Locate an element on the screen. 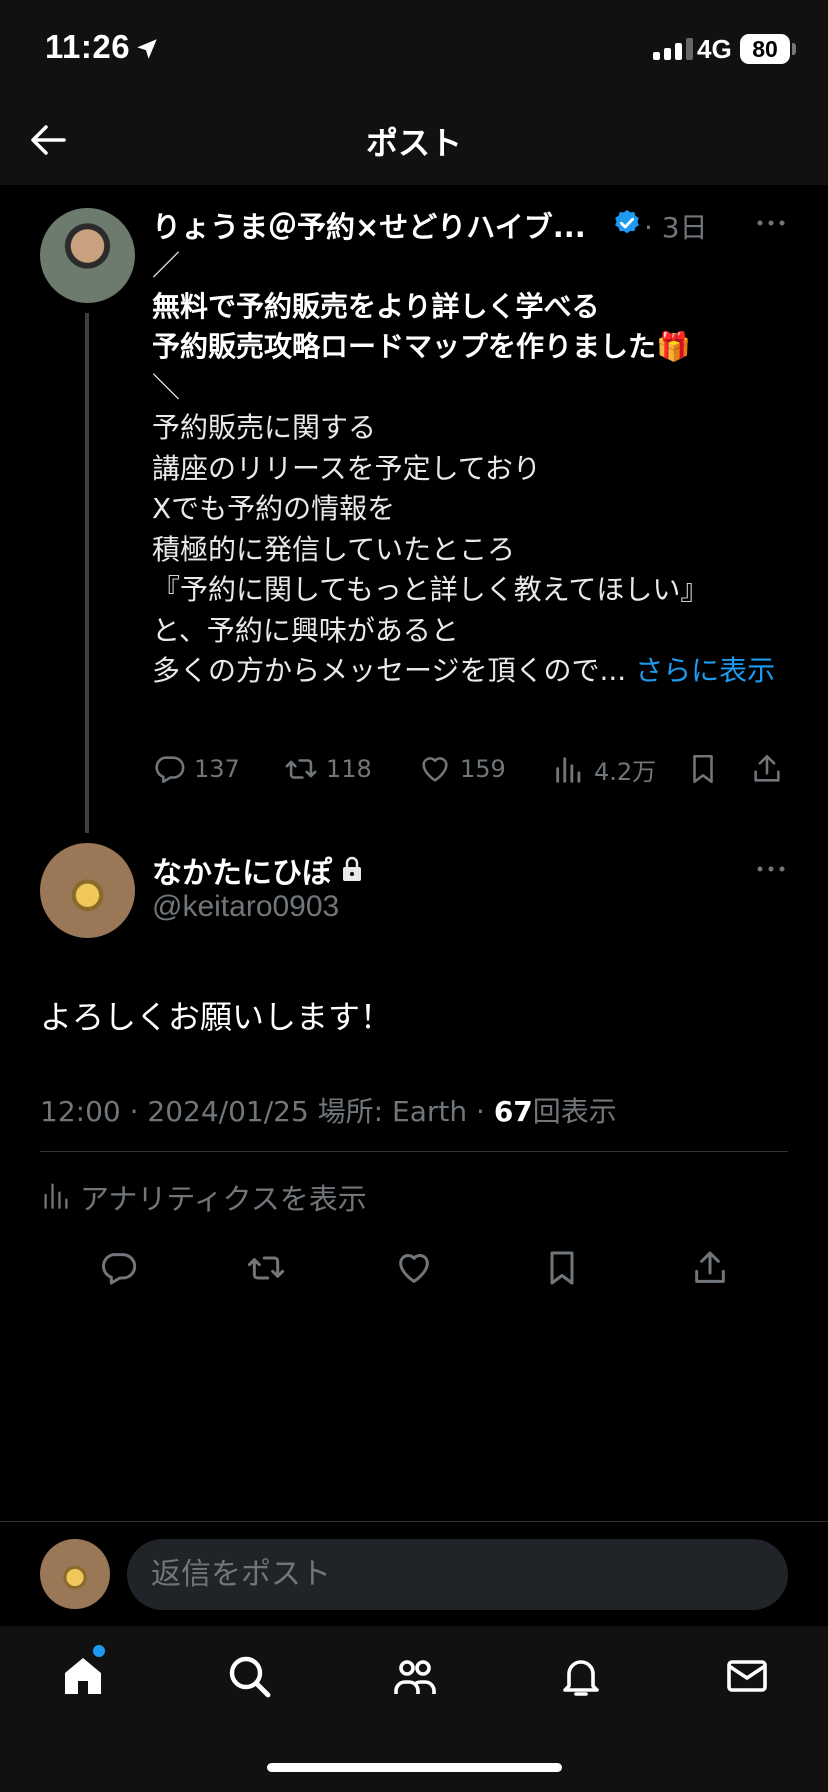 This screenshot has height=1792, width=828. reply-author-avatar is located at coordinates (87, 890).